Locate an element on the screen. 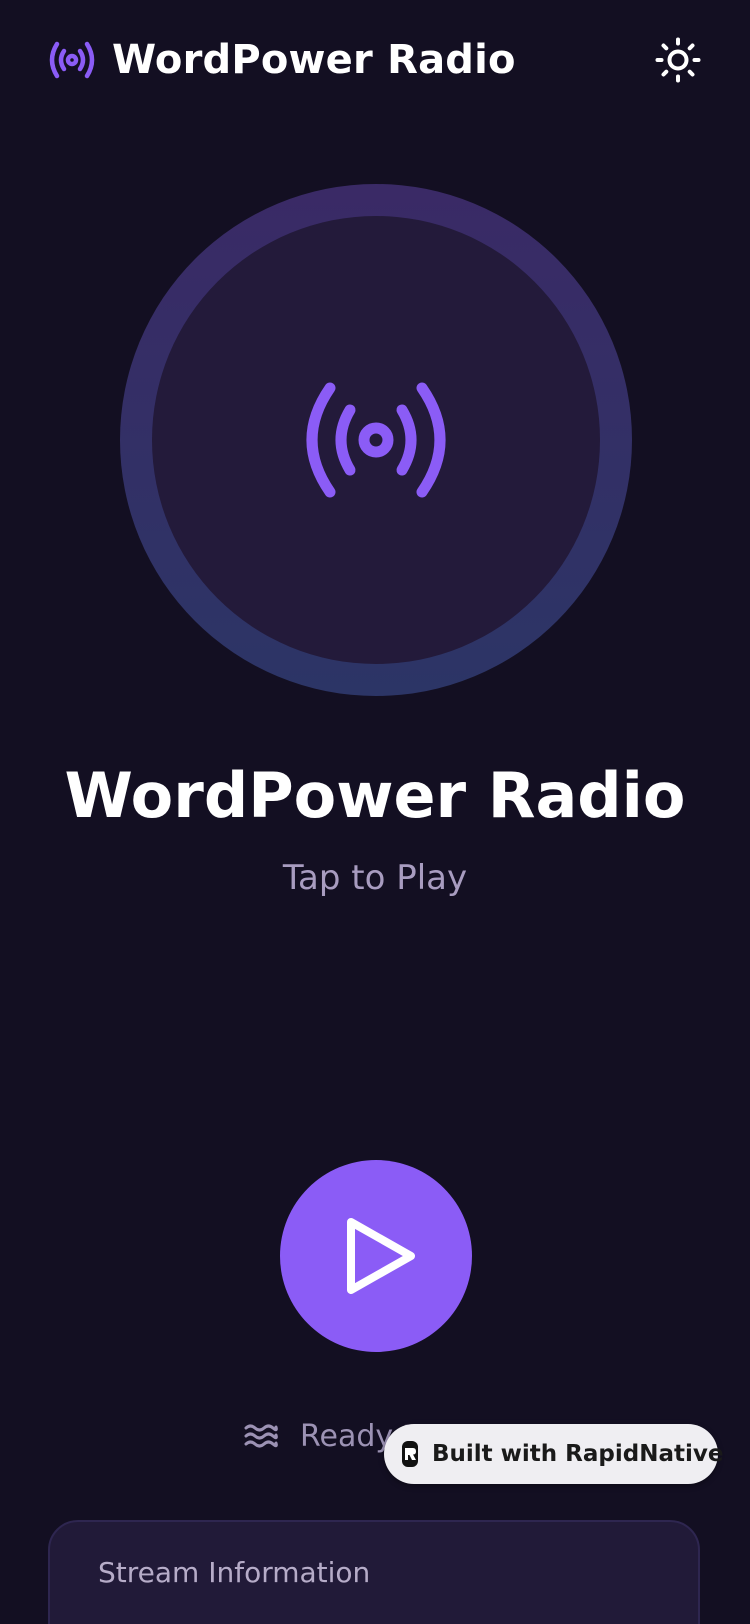  header: WordPower Radio is located at coordinates (375, 60).